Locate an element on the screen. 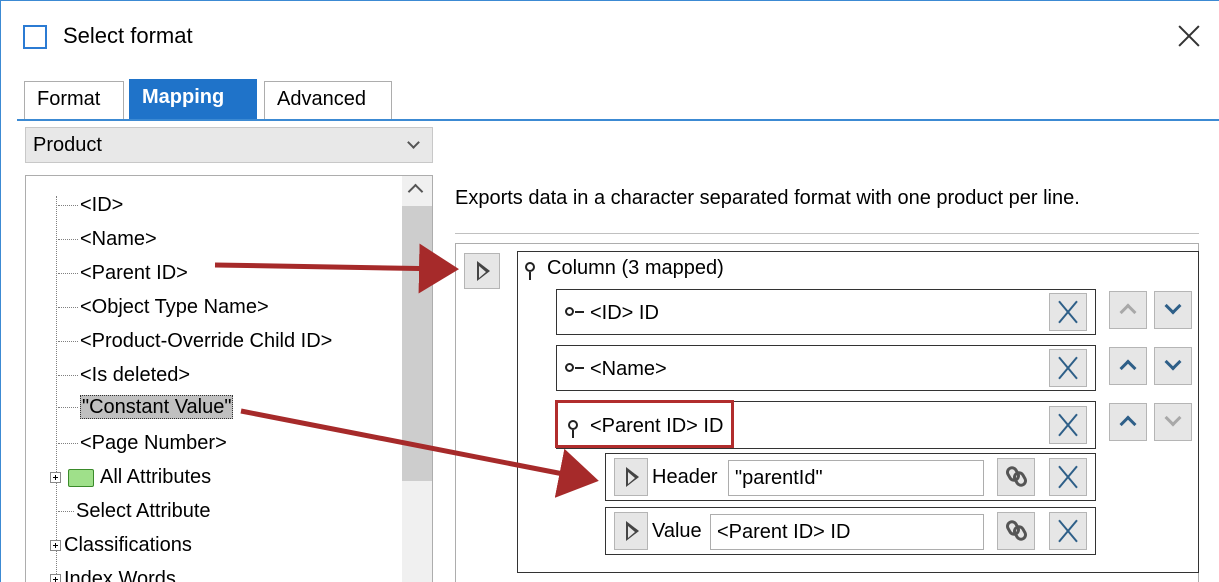 This screenshot has width=1219, height=582. tab-mapping: Mapping is located at coordinates (193, 99).